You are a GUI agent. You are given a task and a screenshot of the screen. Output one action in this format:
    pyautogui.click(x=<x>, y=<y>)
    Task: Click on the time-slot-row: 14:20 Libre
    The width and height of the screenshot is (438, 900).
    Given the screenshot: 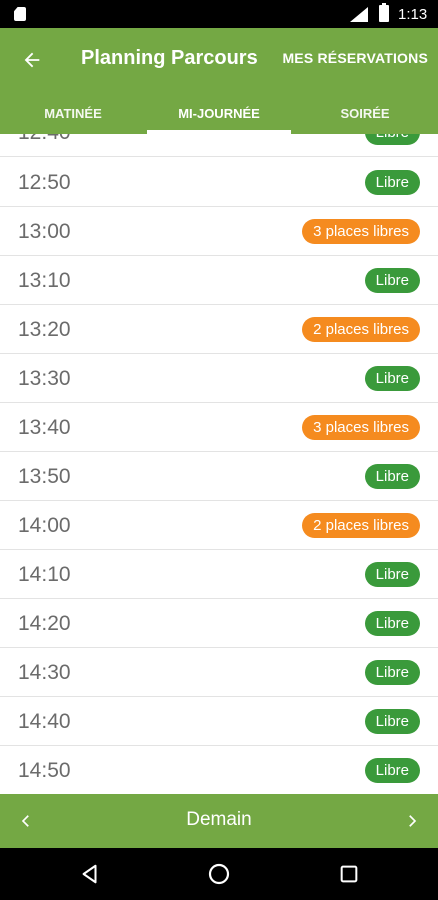 What is the action you would take?
    pyautogui.click(x=219, y=623)
    